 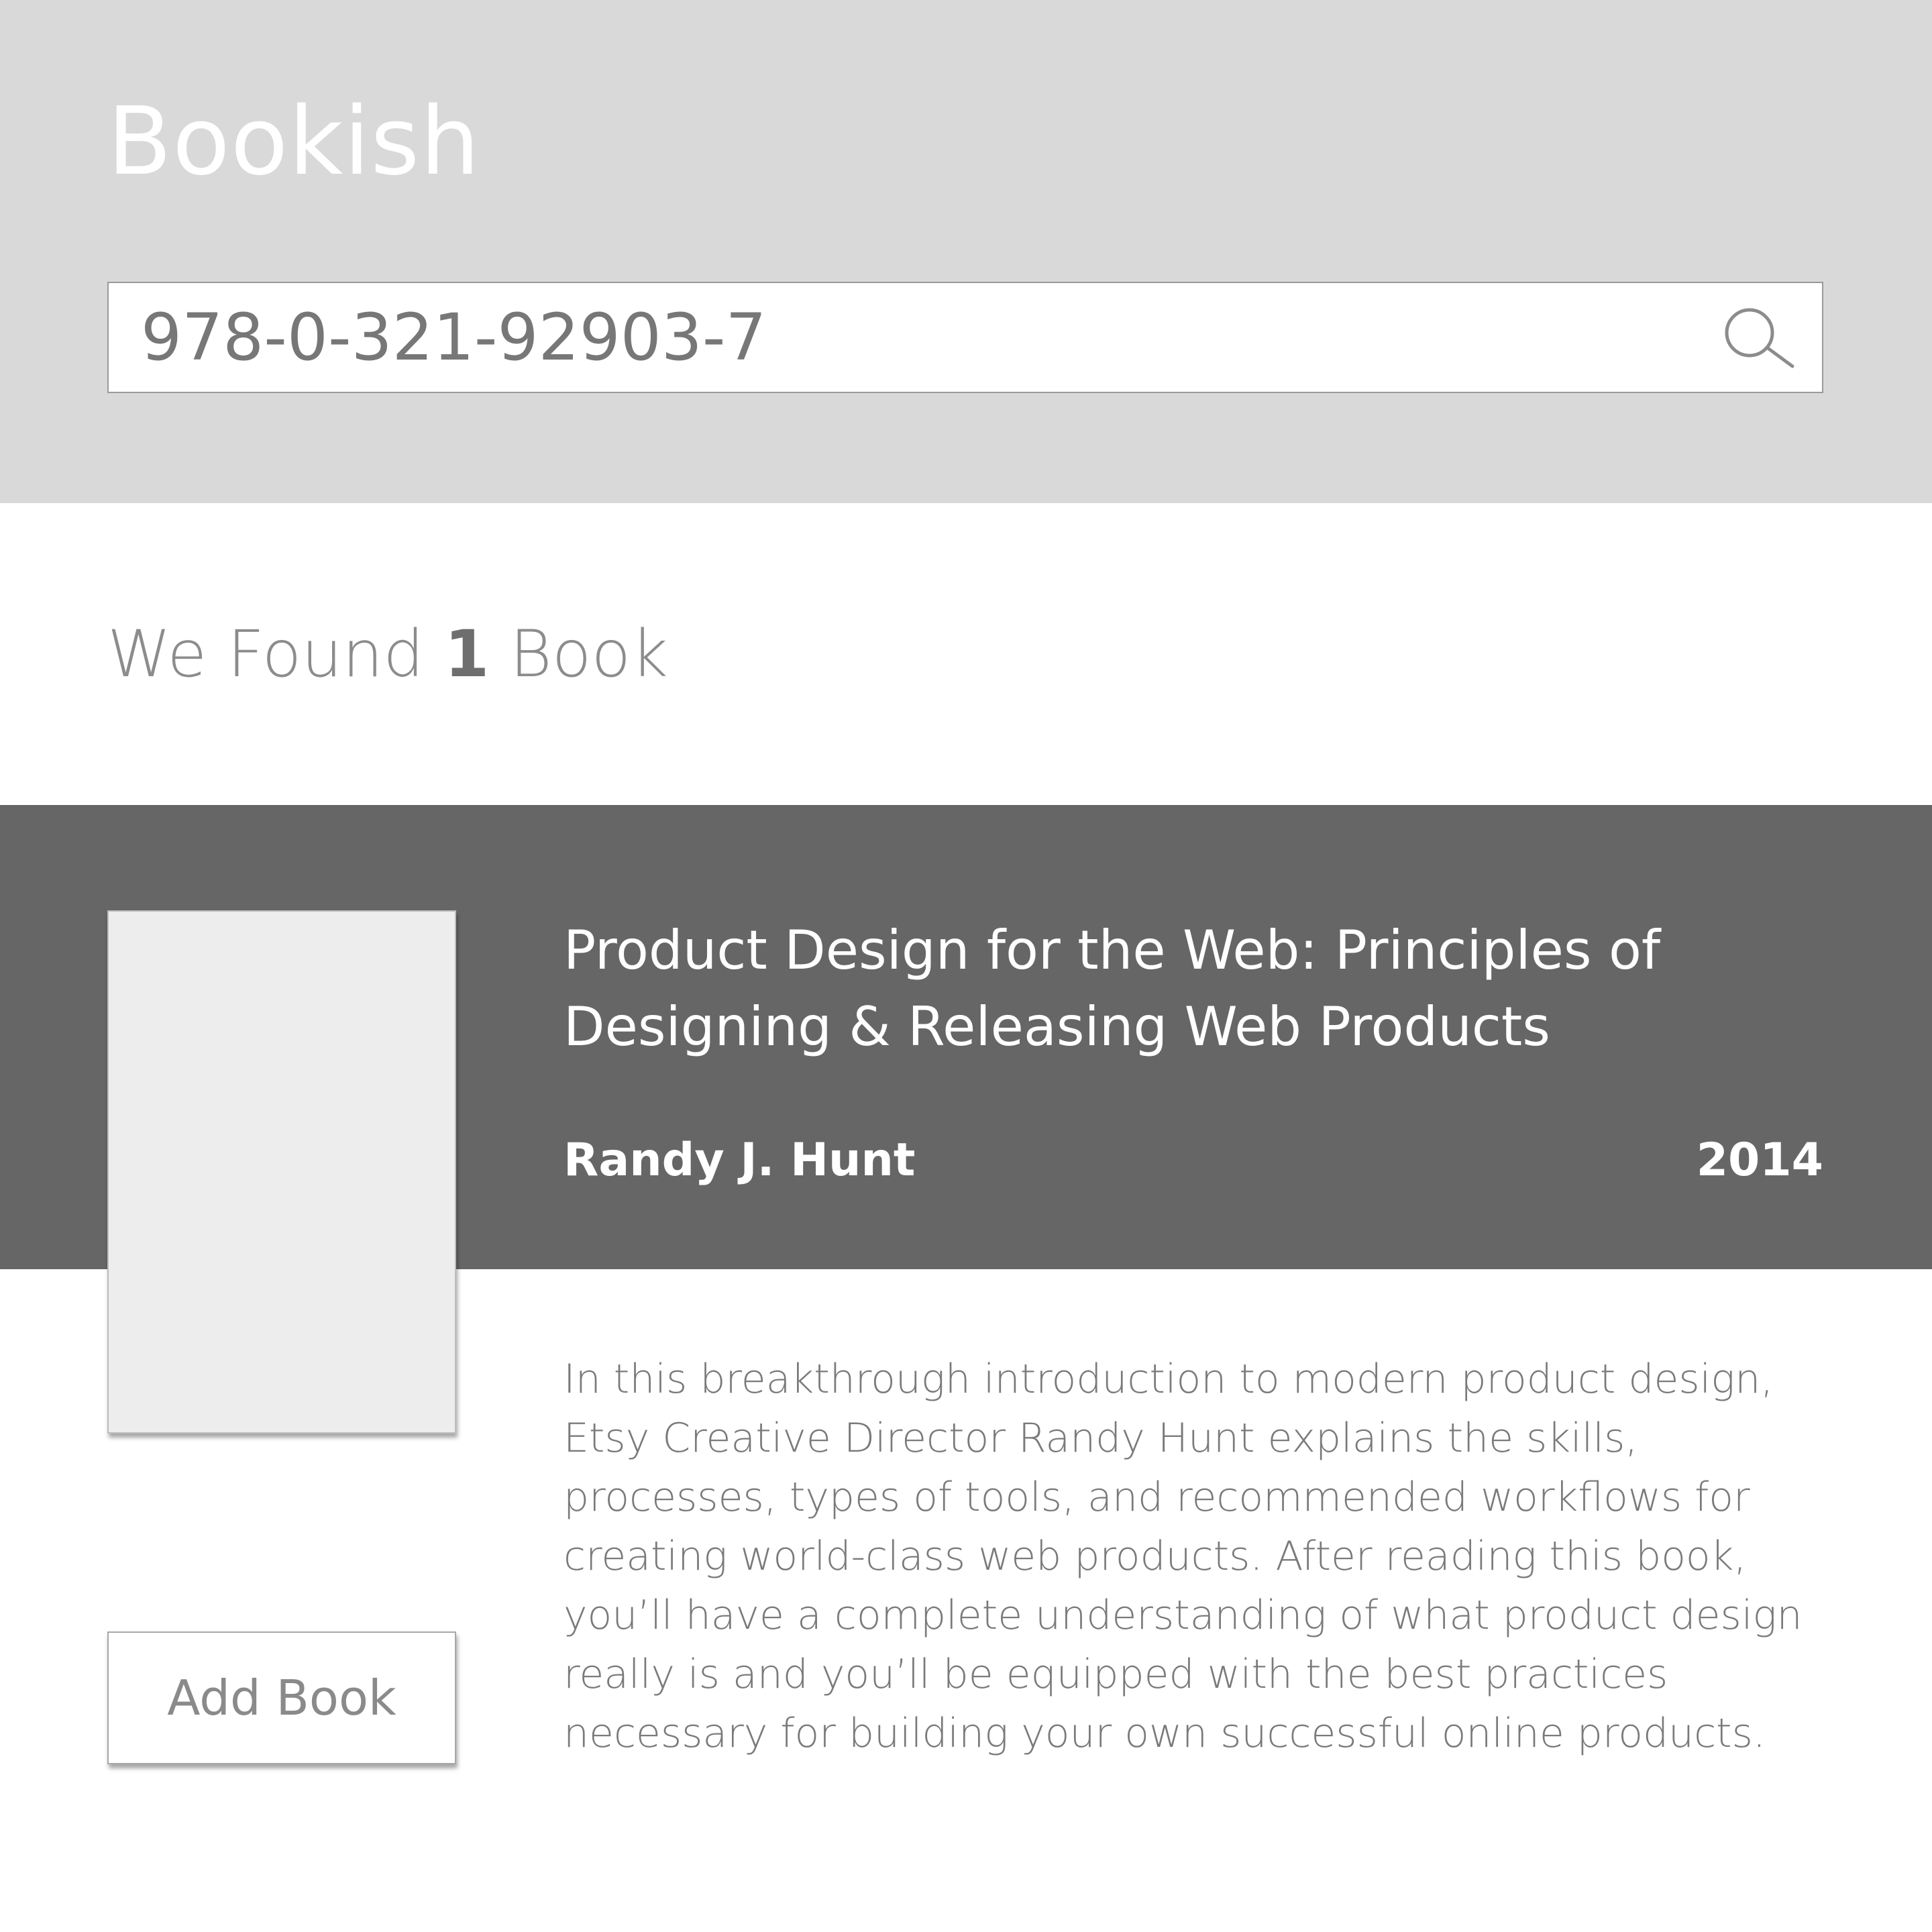 I want to click on results-count: 1, so click(x=467, y=654).